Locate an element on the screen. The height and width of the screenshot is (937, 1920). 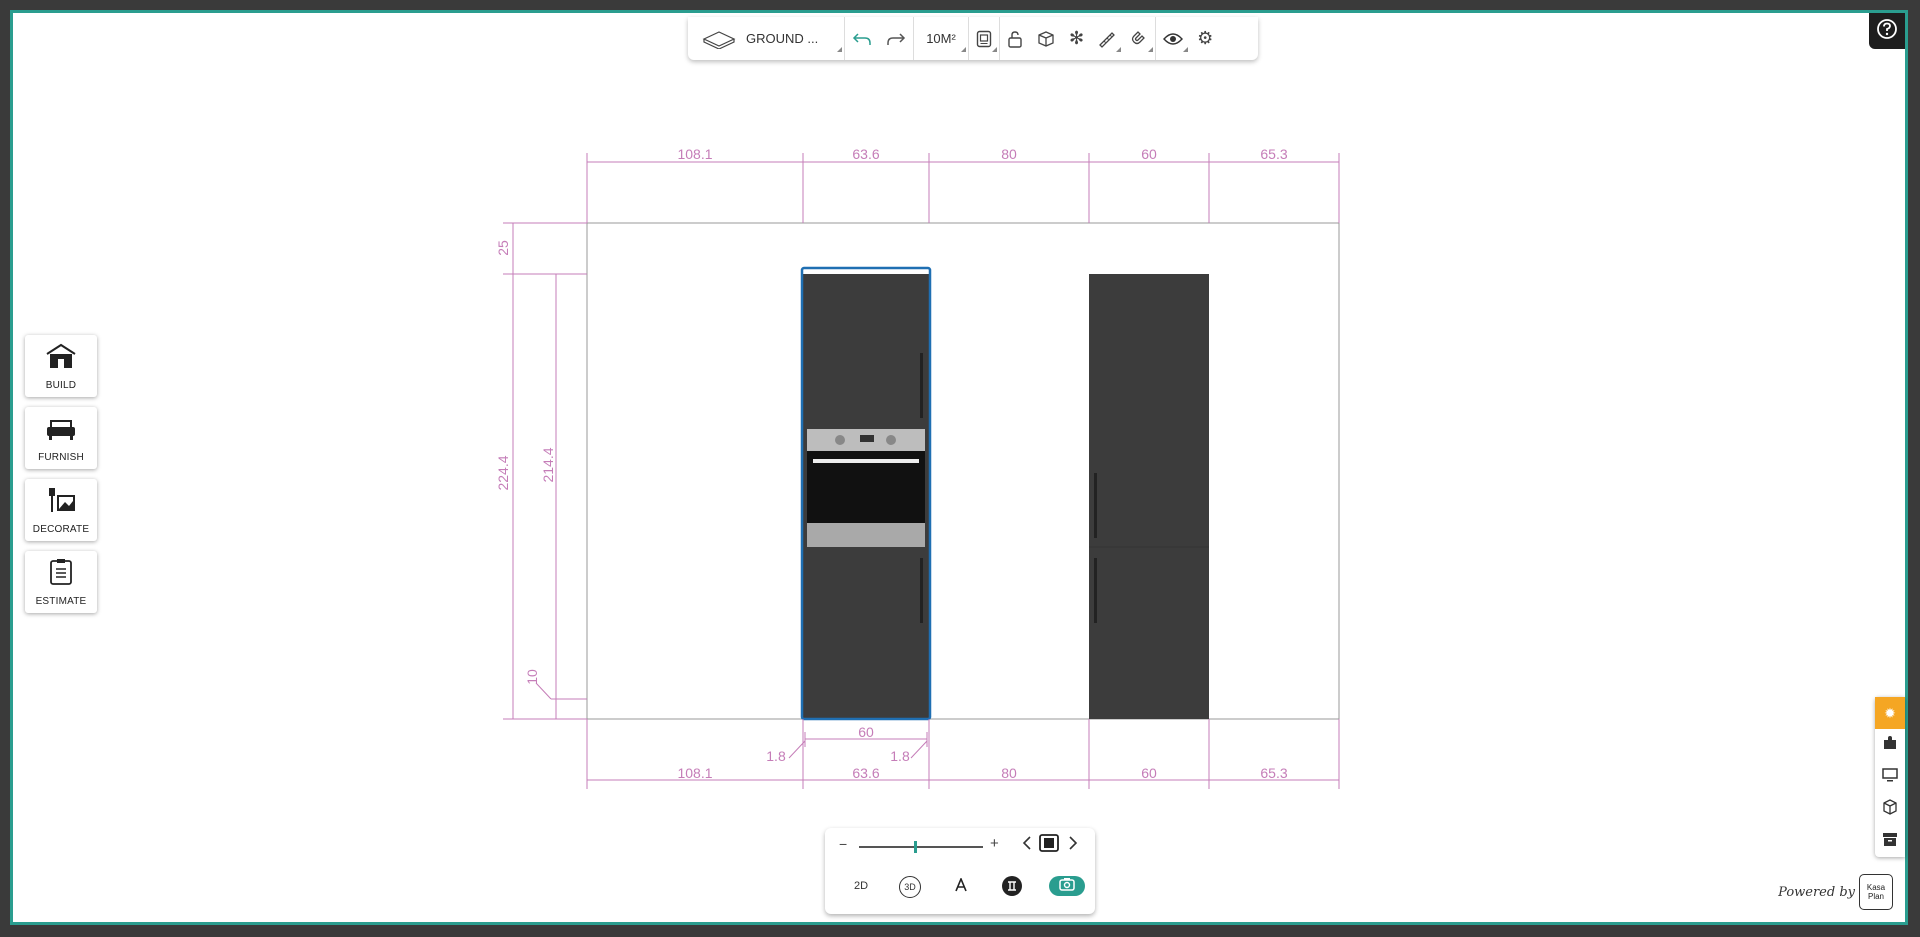
archive-icon is located at coordinates (1890, 841).